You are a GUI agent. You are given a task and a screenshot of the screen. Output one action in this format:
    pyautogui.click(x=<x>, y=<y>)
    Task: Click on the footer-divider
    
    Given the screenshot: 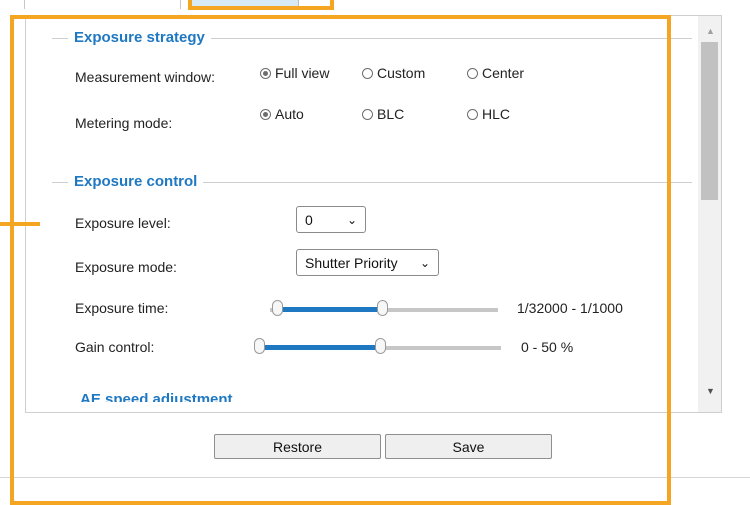 What is the action you would take?
    pyautogui.click(x=375, y=477)
    